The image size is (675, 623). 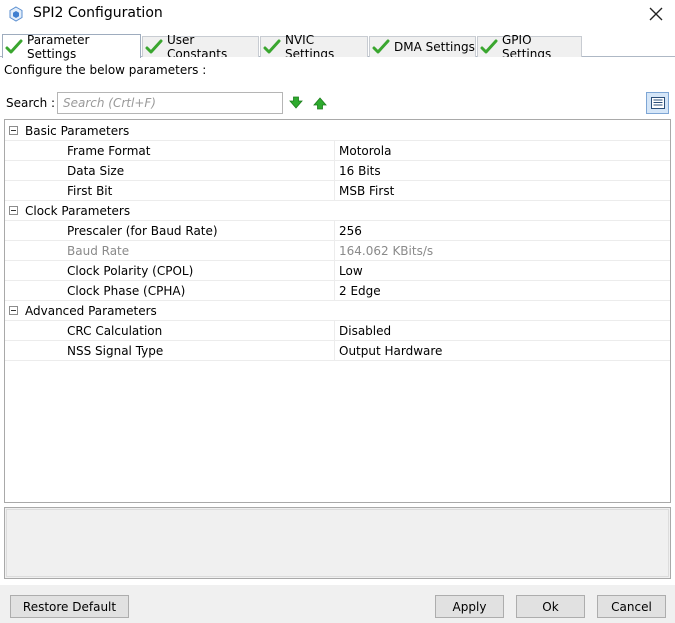 I want to click on param-row-prescaler: Prescaler (for Baud Rate) 256, so click(x=337, y=231).